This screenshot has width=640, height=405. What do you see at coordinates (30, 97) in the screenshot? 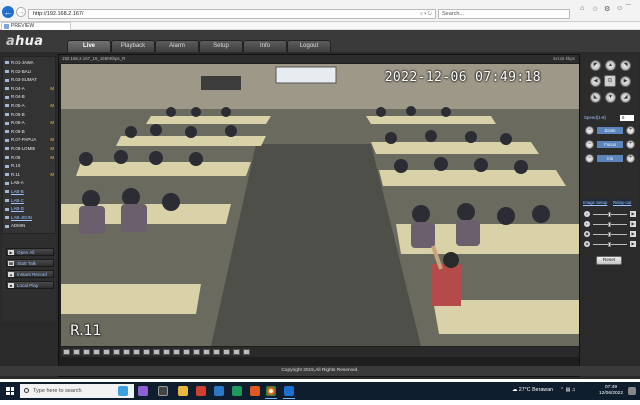
I see `channel-item: R.04-B` at bounding box center [30, 97].